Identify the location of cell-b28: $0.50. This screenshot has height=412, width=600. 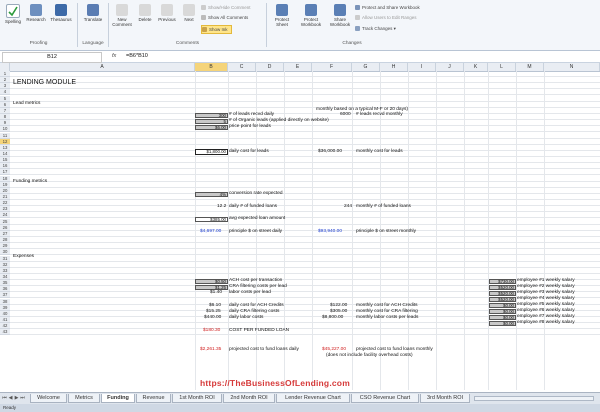
(211, 281).